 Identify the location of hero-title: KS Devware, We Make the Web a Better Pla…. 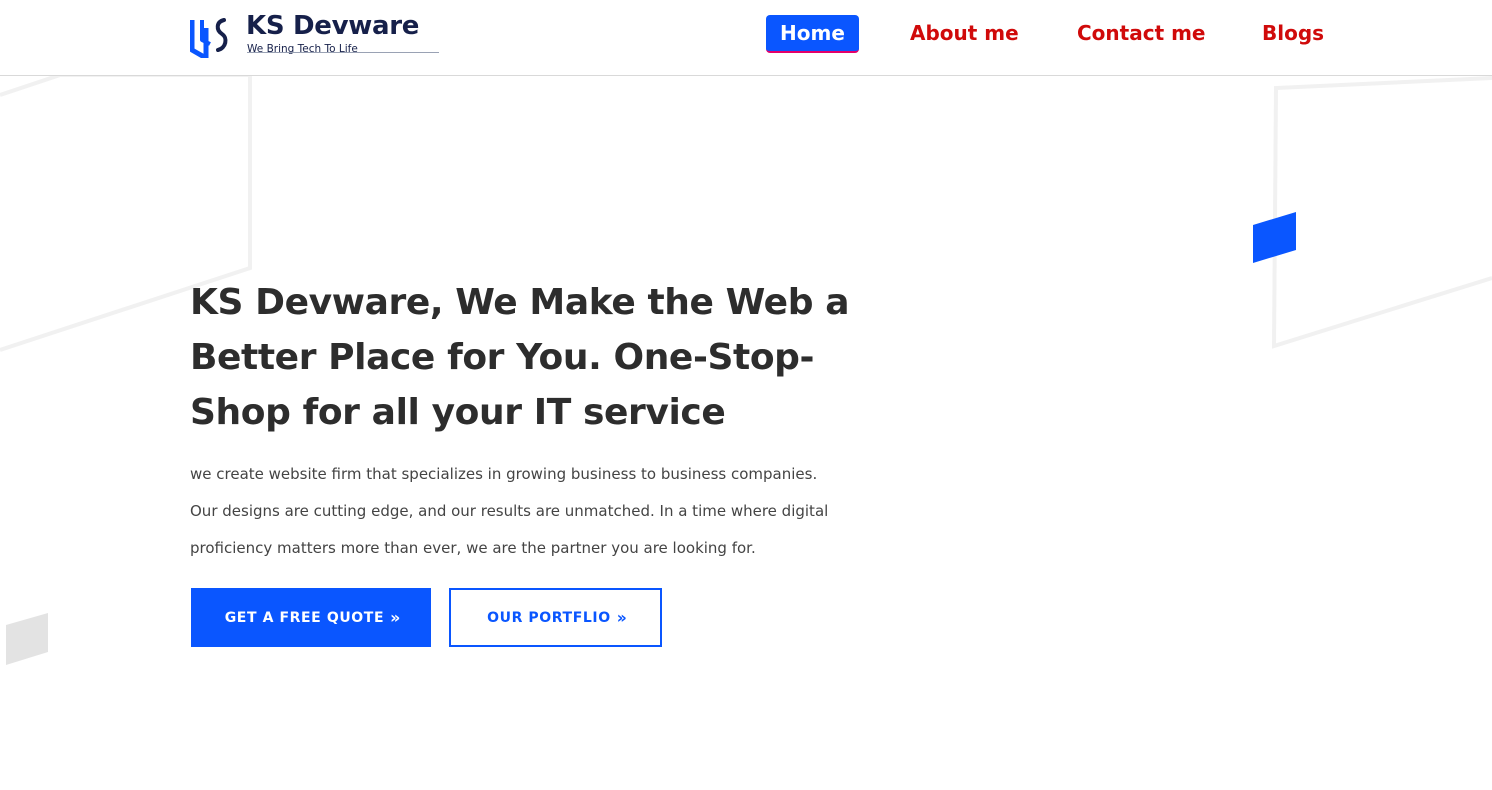
(520, 357).